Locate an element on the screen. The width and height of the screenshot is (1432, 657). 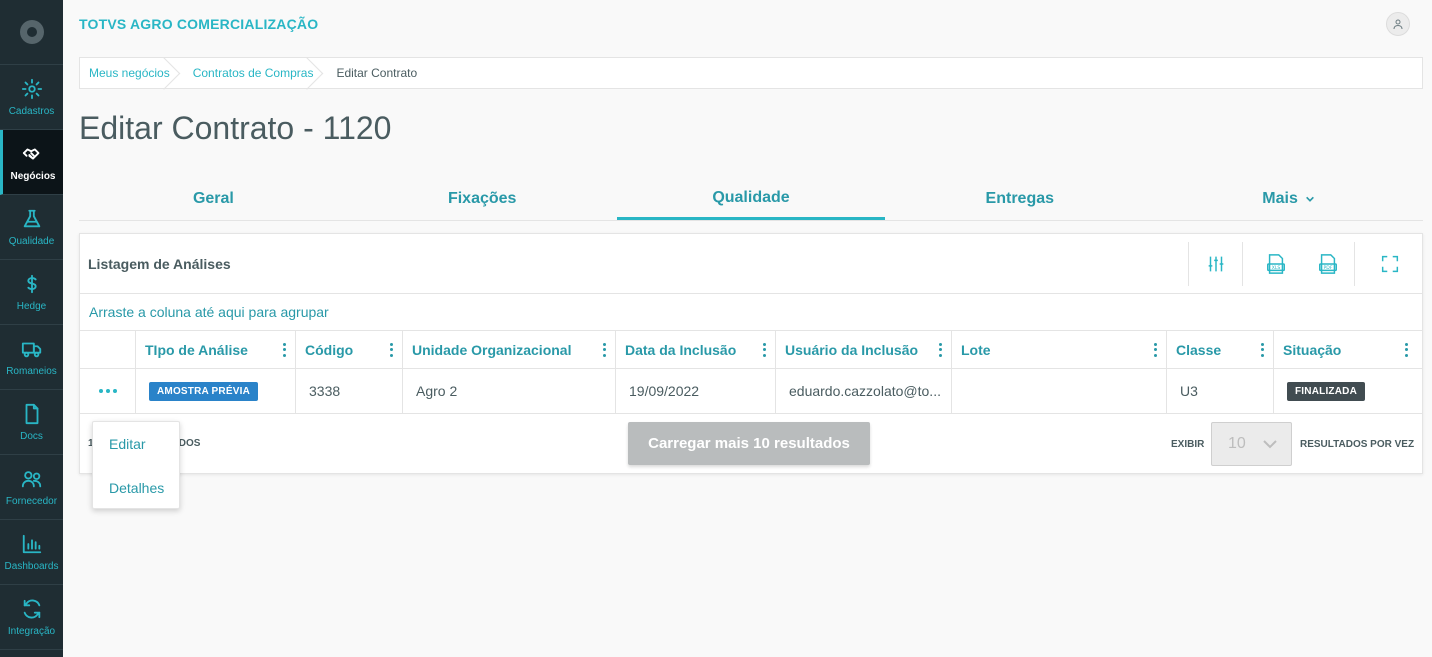
truck-icon is located at coordinates (31, 349).